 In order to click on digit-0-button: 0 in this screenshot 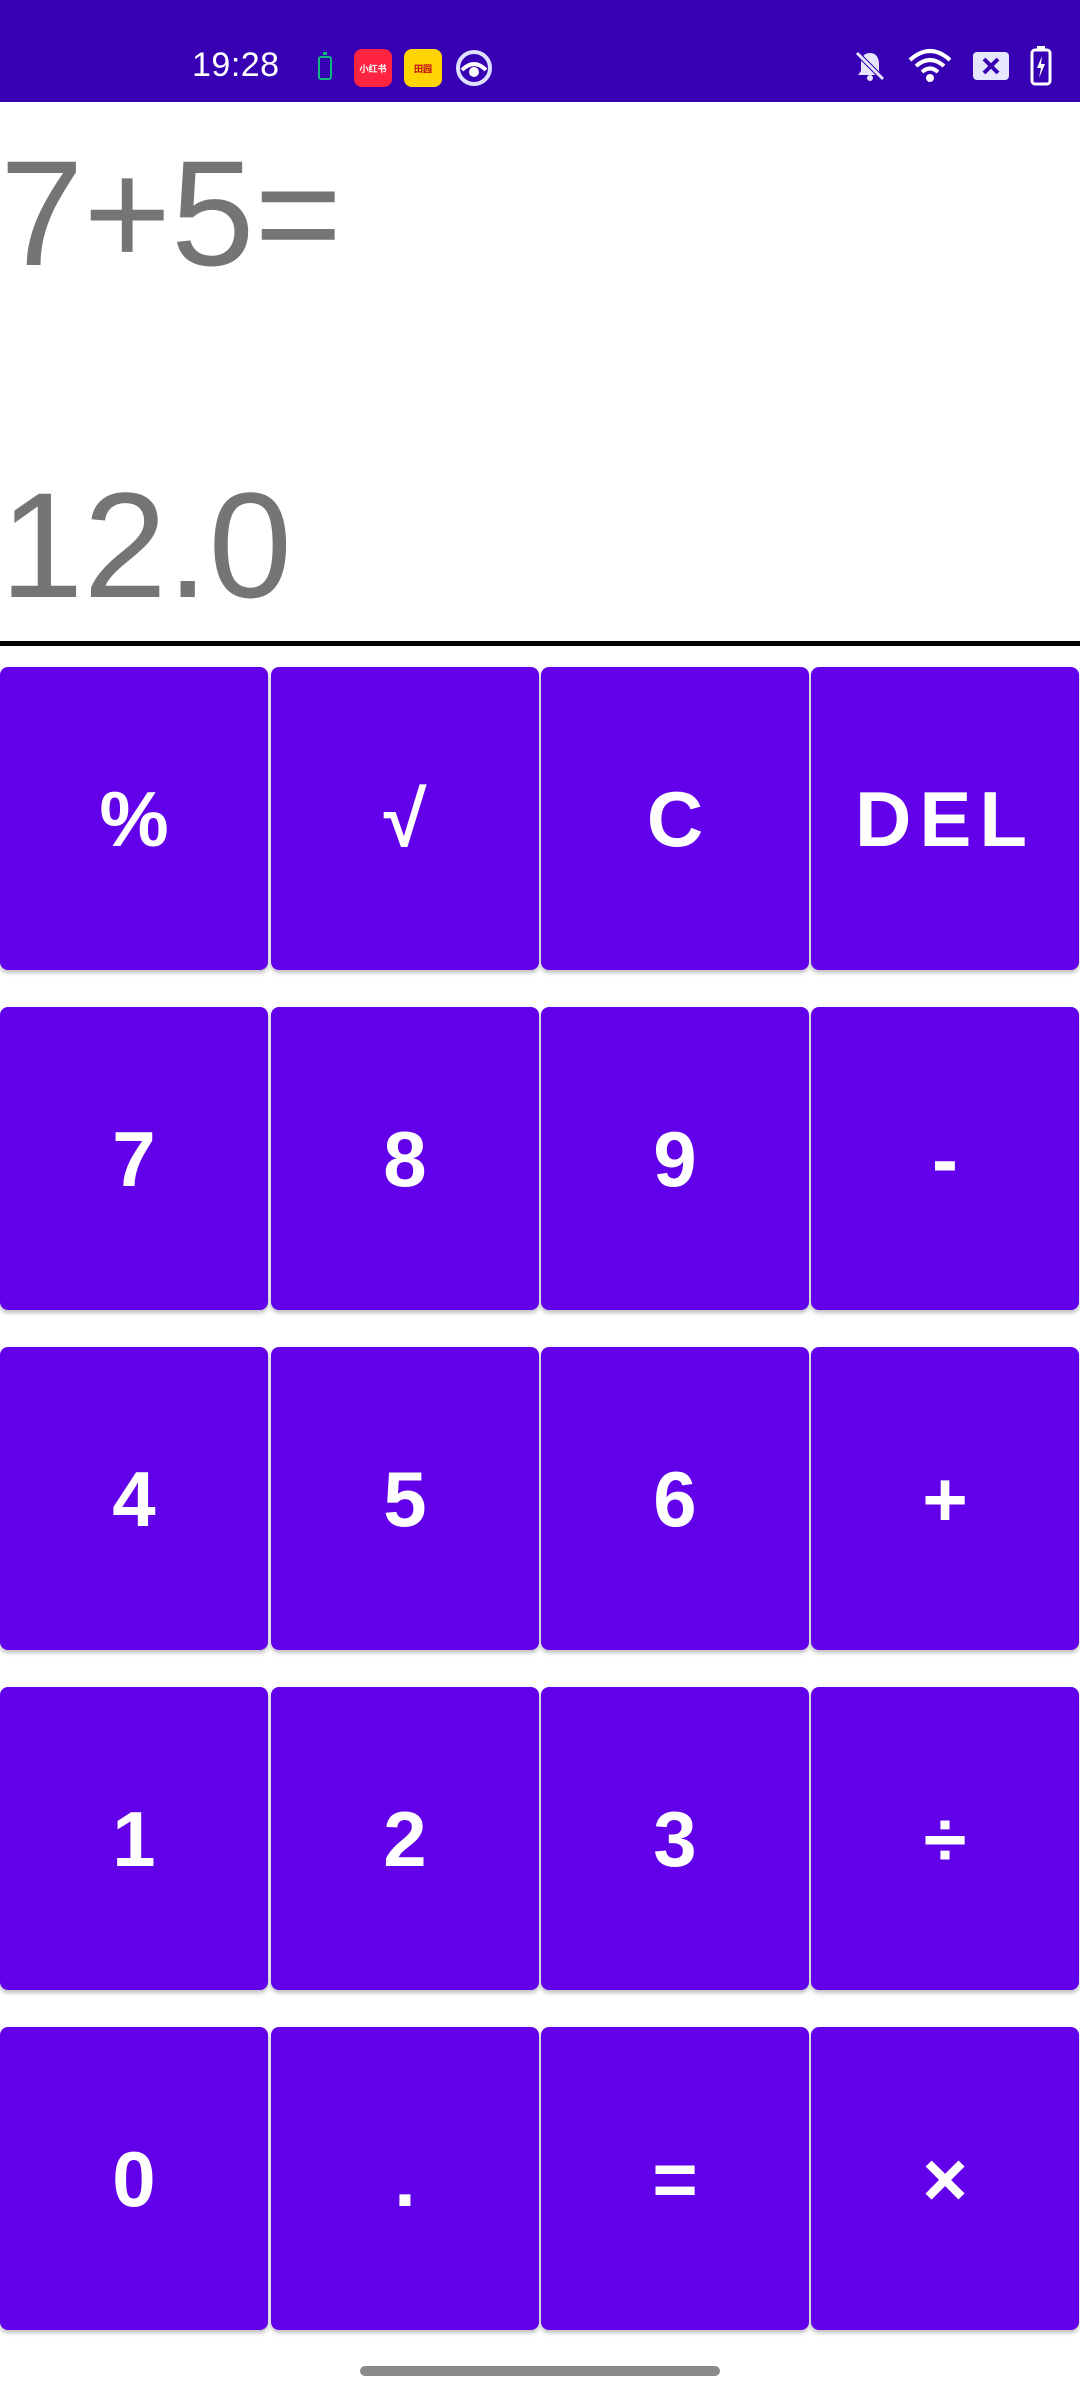, I will do `click(134, 2178)`.